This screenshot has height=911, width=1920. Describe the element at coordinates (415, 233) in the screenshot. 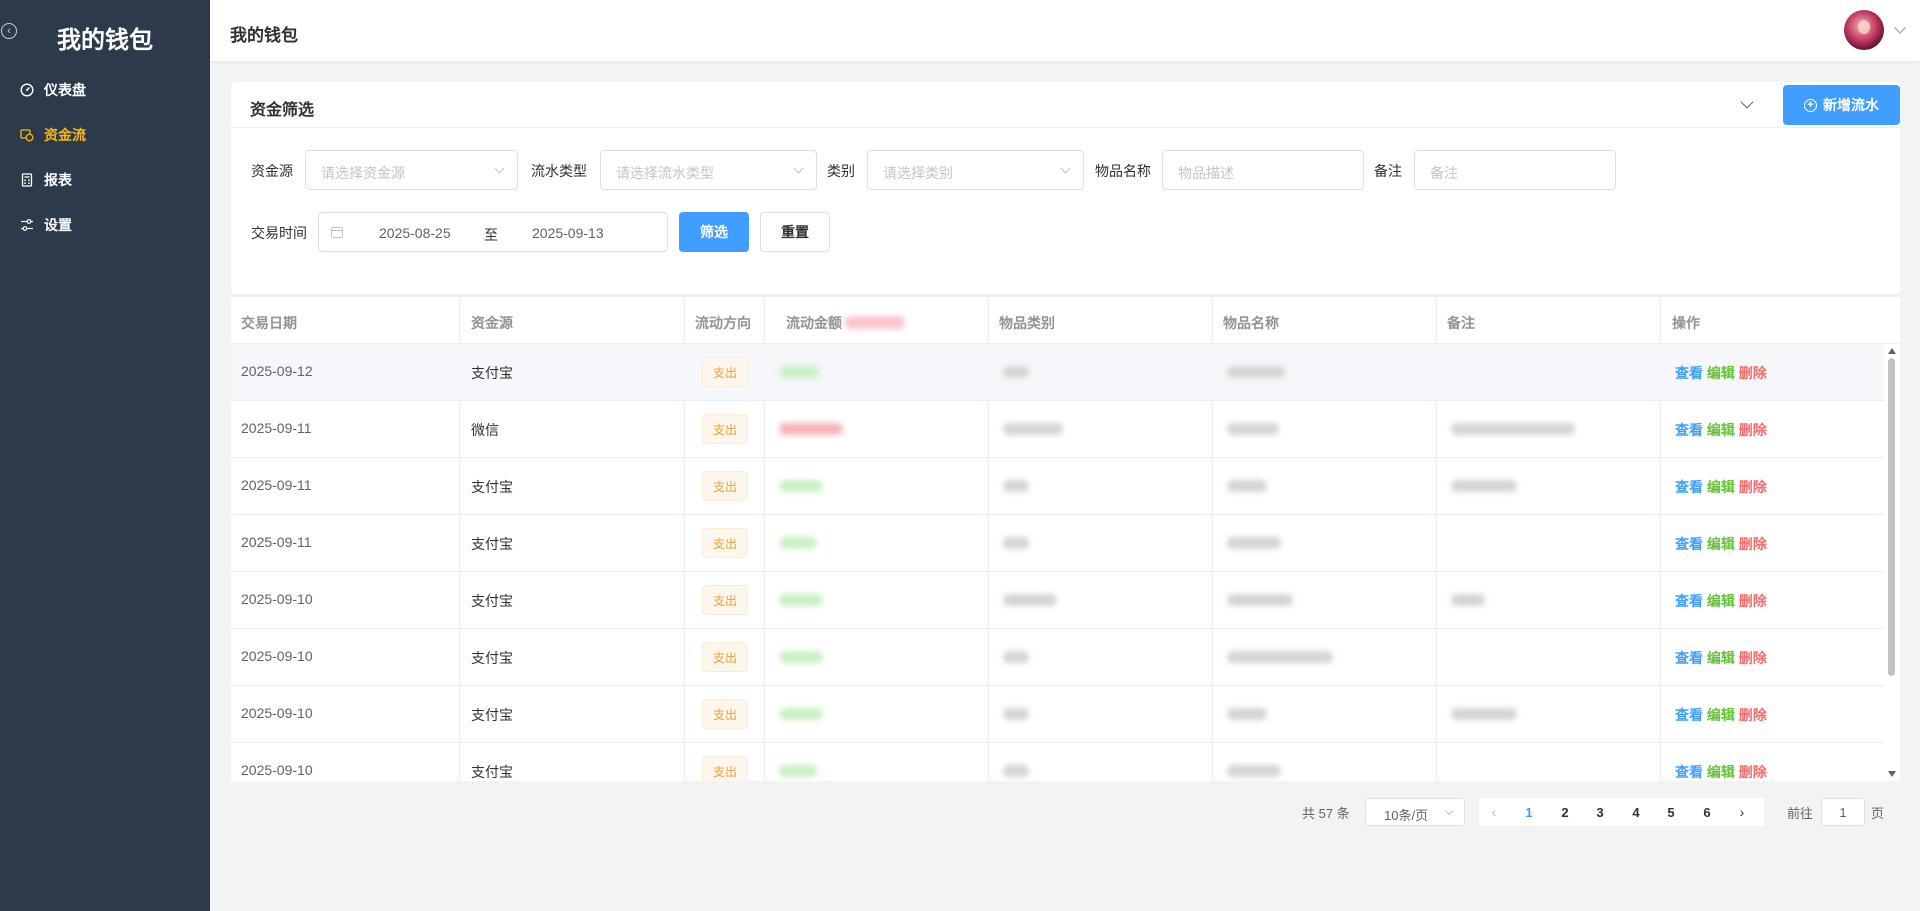

I see `date-start: 2025-08-25` at that location.